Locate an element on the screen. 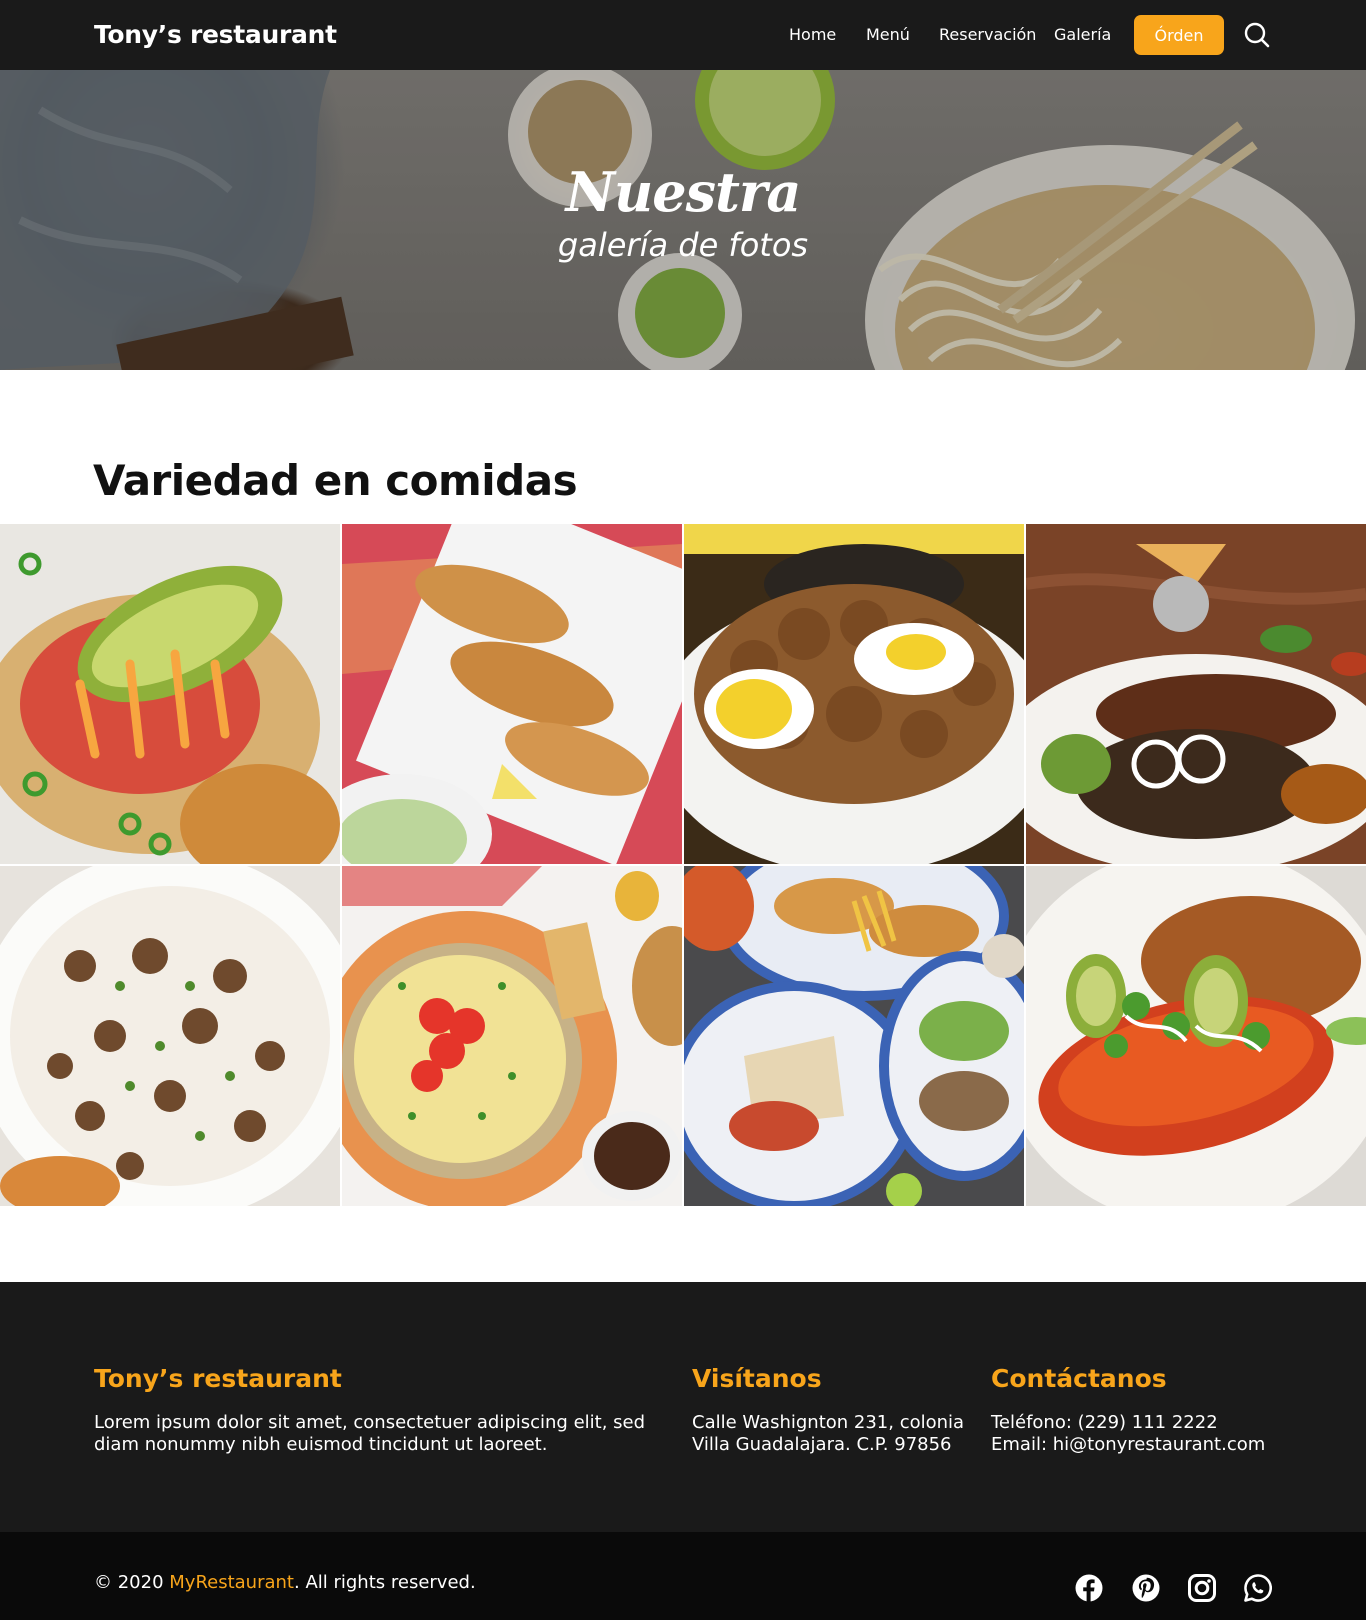  copyright-brand-link: MyRestaurant is located at coordinates (231, 1582).